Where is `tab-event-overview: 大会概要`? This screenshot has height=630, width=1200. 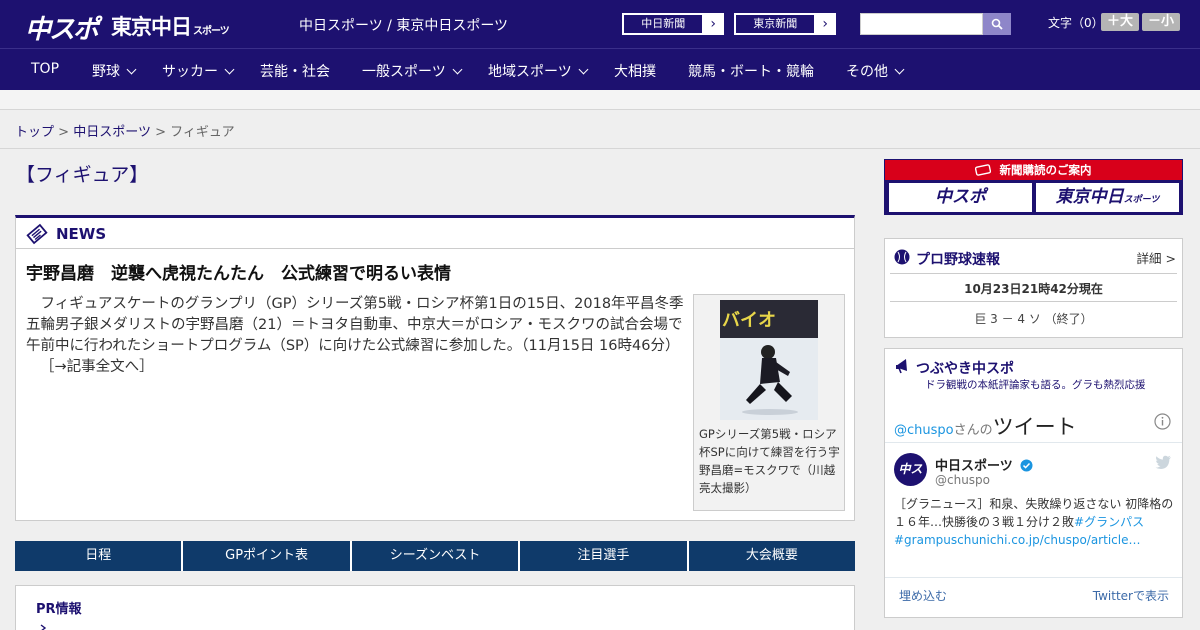 tab-event-overview: 大会概要 is located at coordinates (772, 556).